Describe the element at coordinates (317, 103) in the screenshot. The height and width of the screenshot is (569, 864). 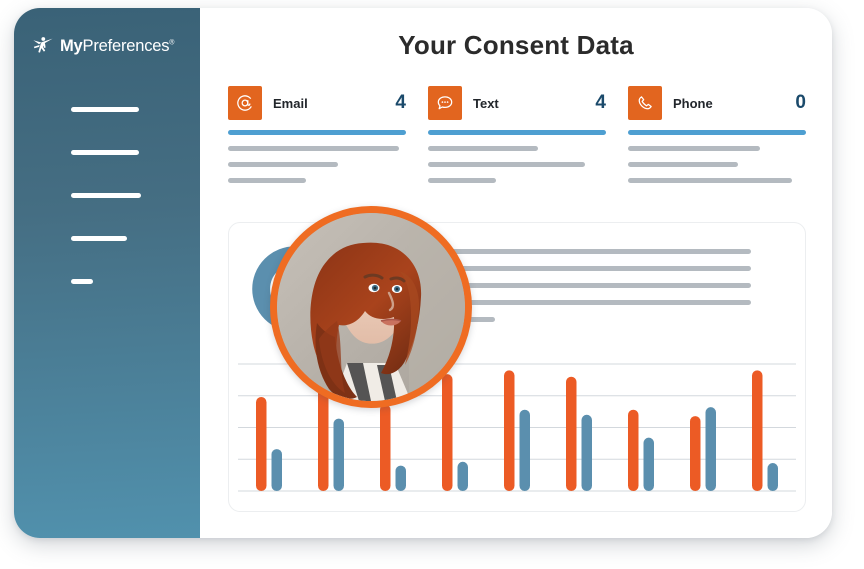
I see `stat-card-header: Email 4` at that location.